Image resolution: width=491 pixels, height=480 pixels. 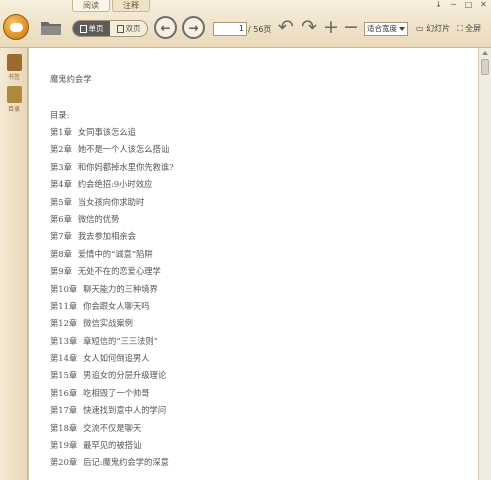 I want to click on single-page-icon, so click(x=83, y=28).